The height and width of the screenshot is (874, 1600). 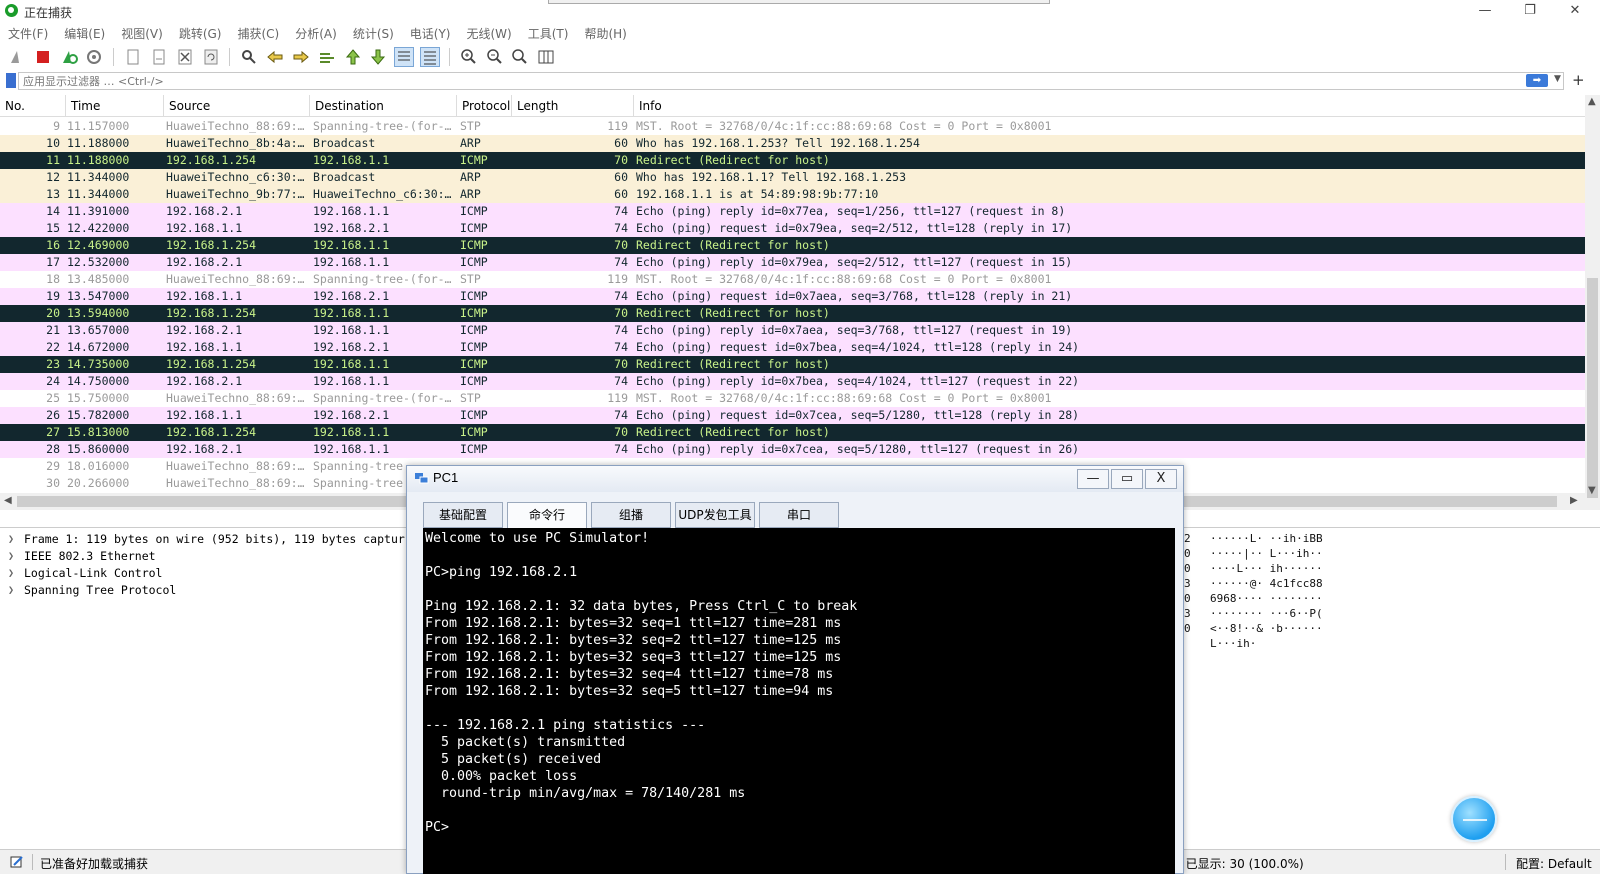 What do you see at coordinates (353, 57) in the screenshot?
I see `go-first-icon` at bounding box center [353, 57].